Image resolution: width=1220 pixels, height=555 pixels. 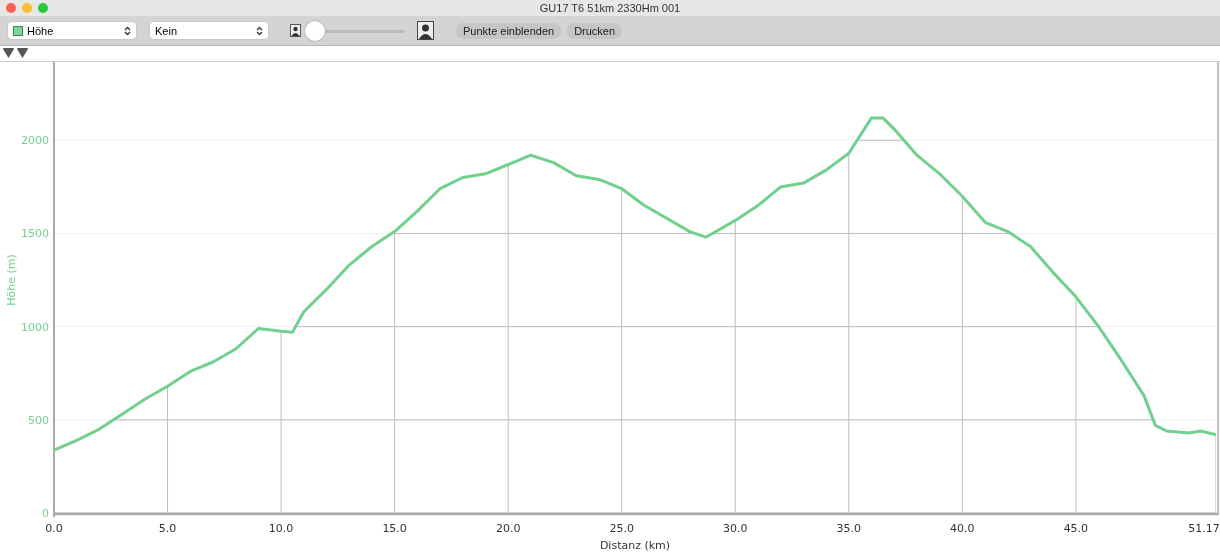 I want to click on x-tick-label: 30.0, so click(x=735, y=528).